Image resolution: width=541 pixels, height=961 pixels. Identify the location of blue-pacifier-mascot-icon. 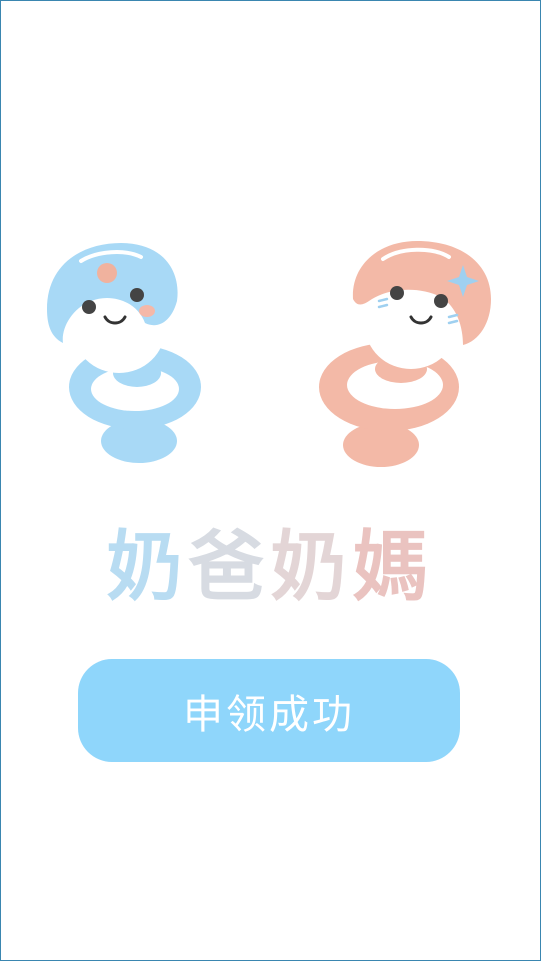
(124, 353).